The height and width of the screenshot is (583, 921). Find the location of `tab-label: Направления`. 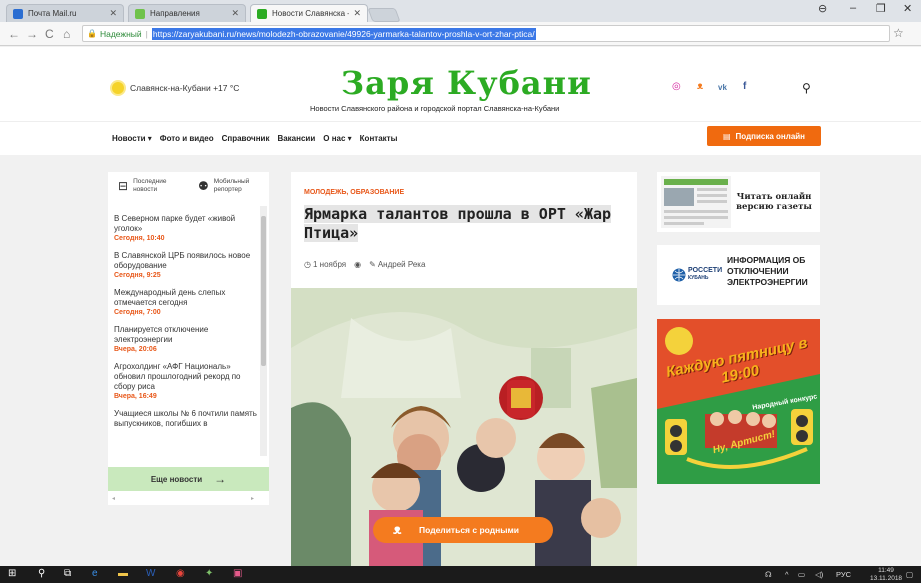

tab-label: Направления is located at coordinates (175, 13).